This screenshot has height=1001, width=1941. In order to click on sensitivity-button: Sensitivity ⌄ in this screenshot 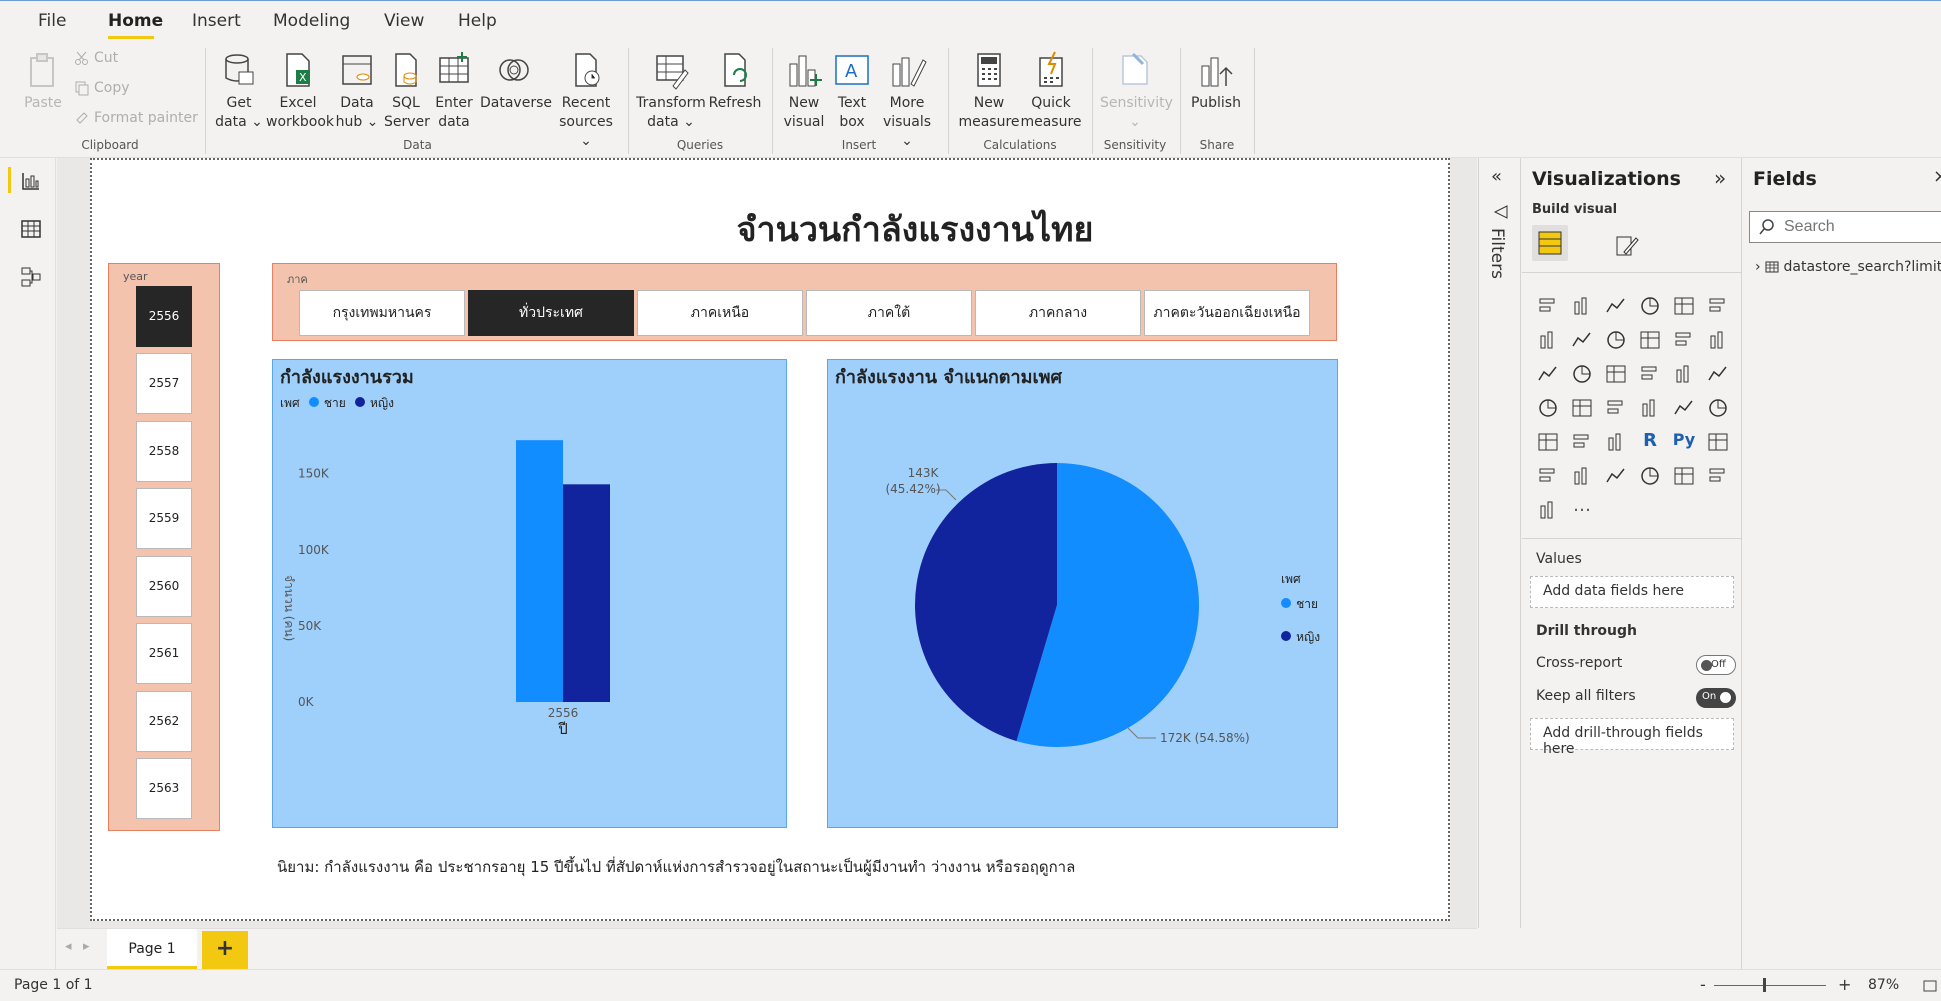, I will do `click(1136, 91)`.